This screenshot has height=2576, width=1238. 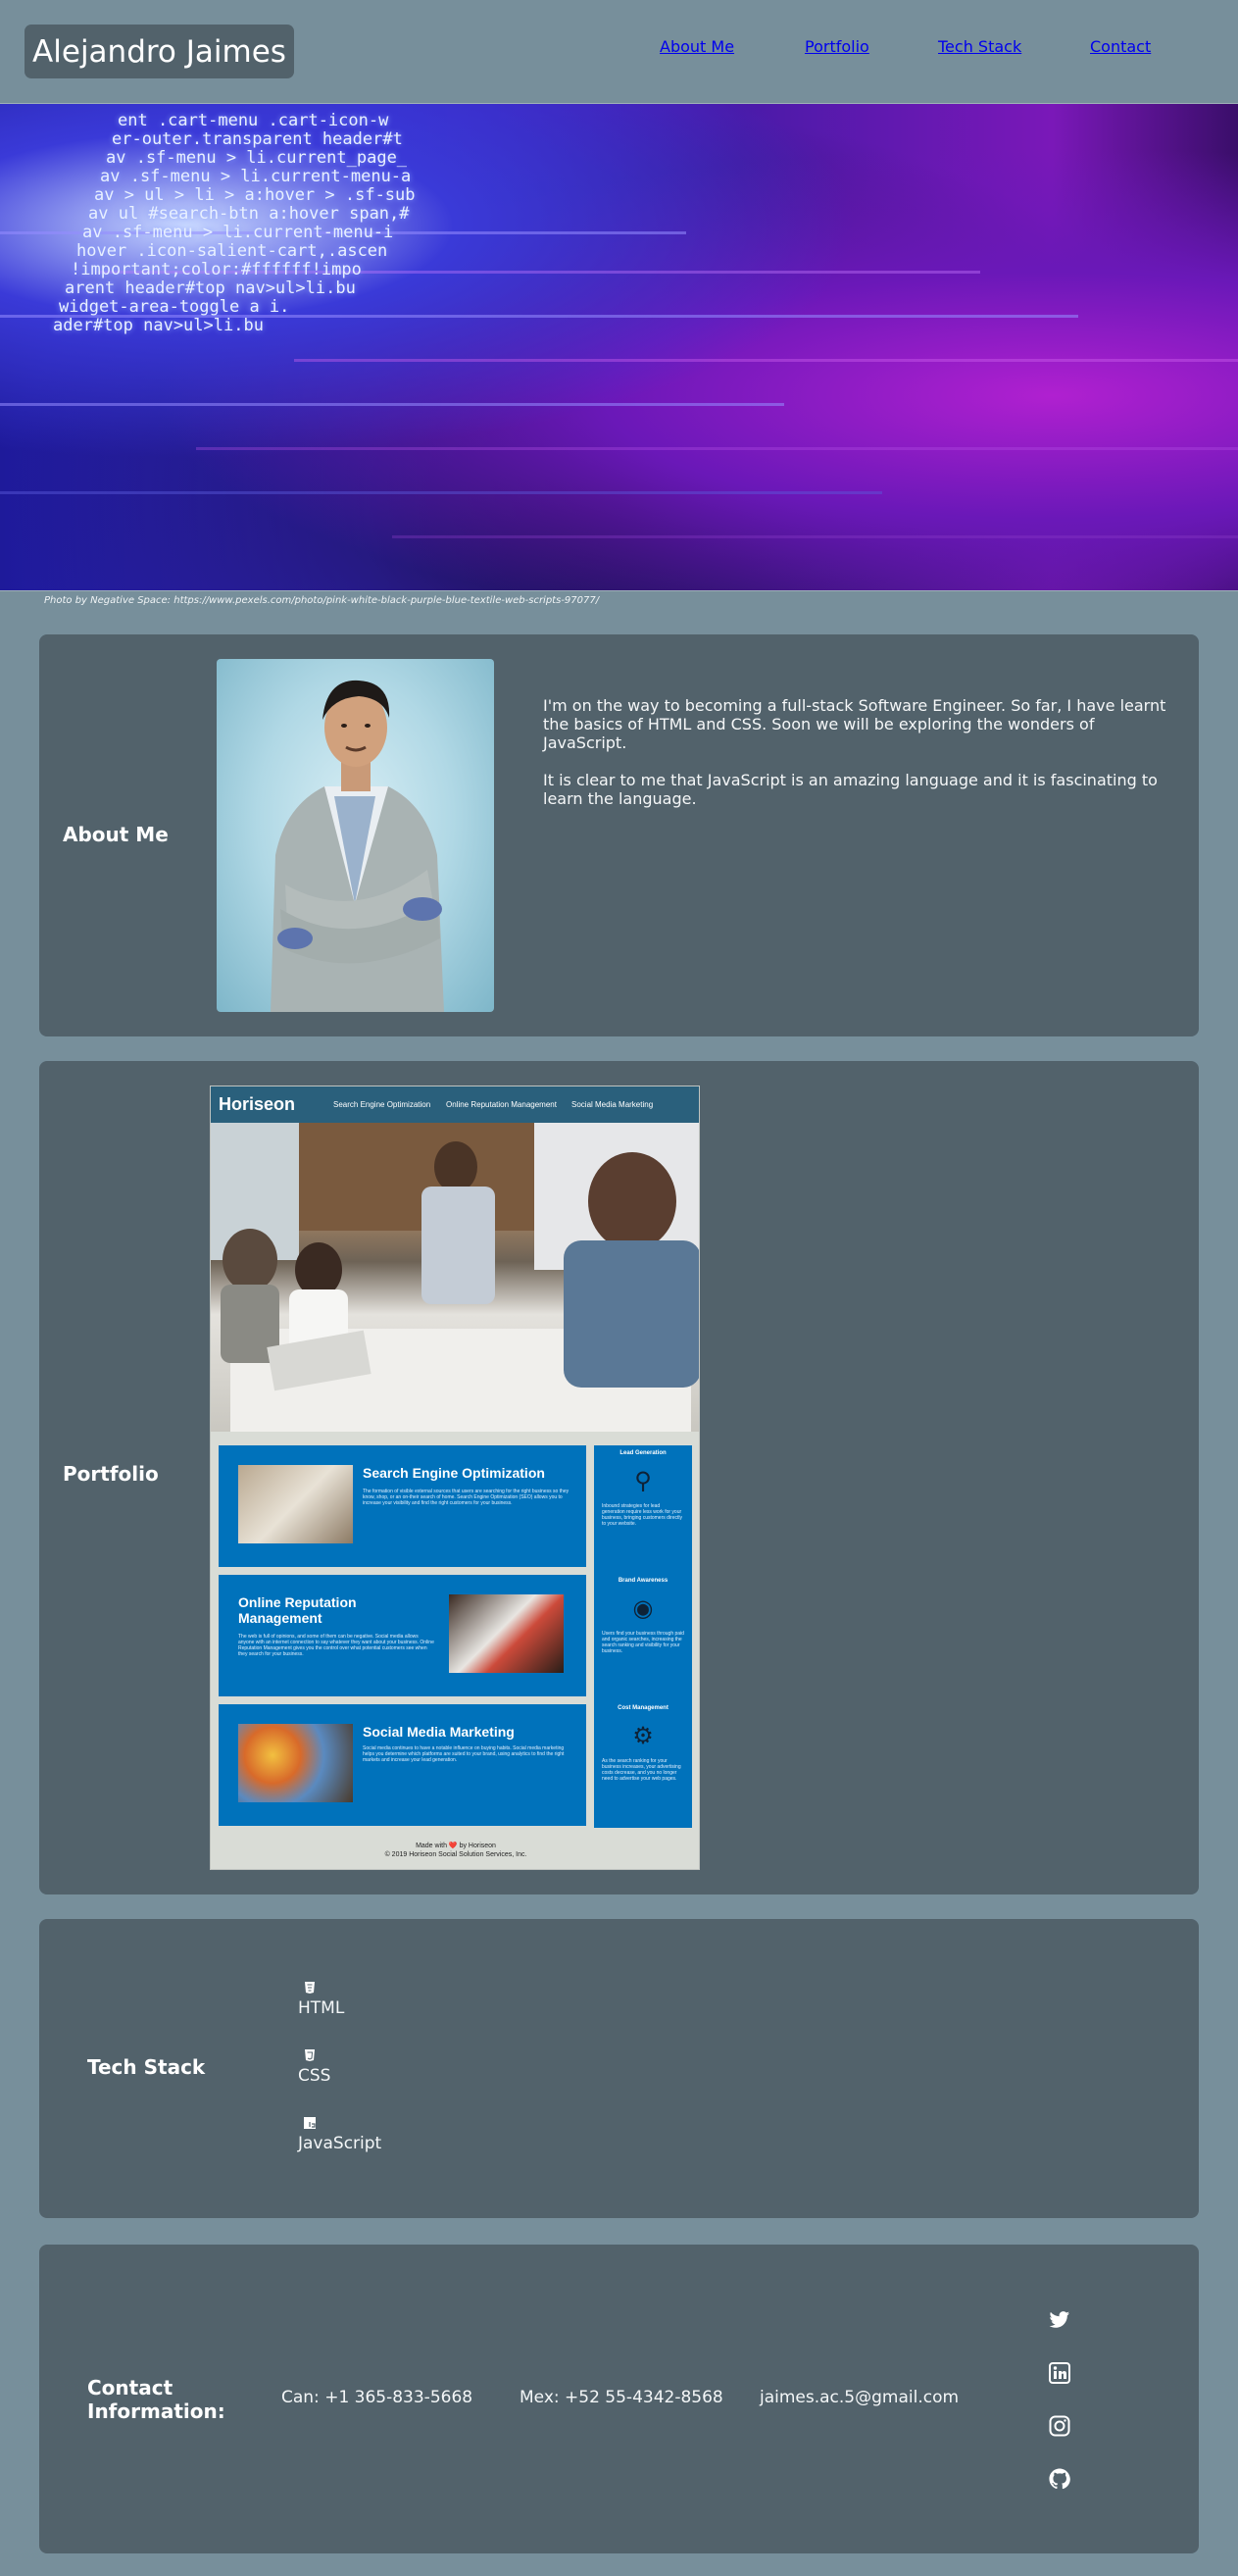 What do you see at coordinates (1164, 52) in the screenshot?
I see `nav-link-contact: Contact` at bounding box center [1164, 52].